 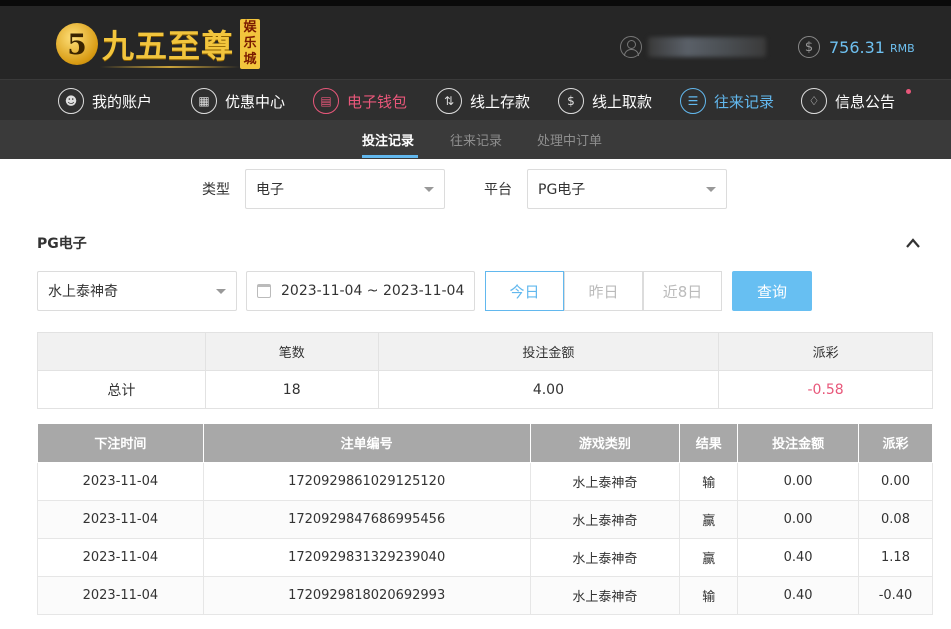 What do you see at coordinates (367, 595) in the screenshot?
I see `cell-order-id: 1720929818020692993` at bounding box center [367, 595].